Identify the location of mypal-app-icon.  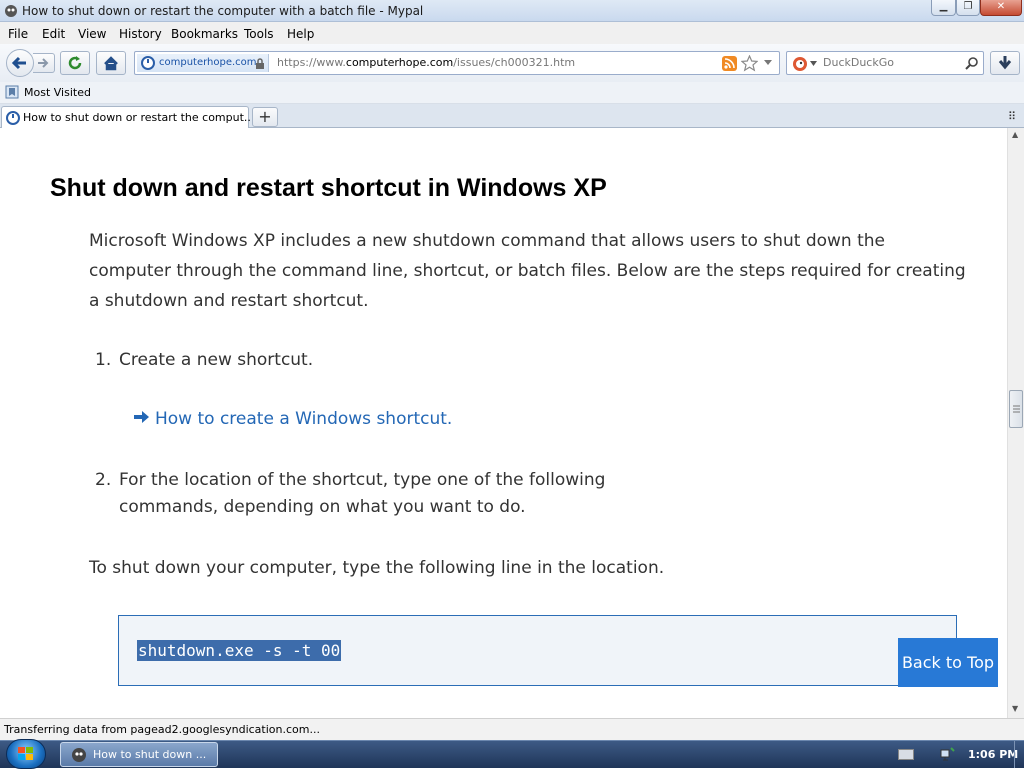
(11, 11).